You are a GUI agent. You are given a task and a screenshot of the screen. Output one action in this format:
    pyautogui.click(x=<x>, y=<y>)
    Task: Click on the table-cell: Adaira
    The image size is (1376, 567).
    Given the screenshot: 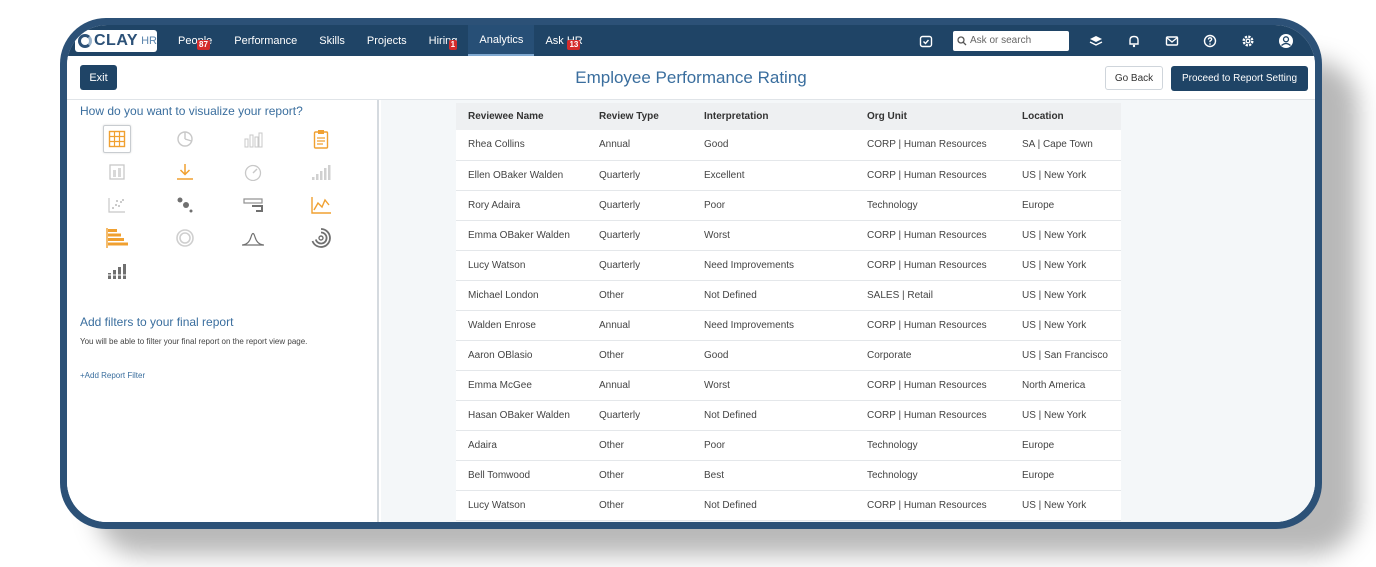 What is the action you would take?
    pyautogui.click(x=521, y=445)
    